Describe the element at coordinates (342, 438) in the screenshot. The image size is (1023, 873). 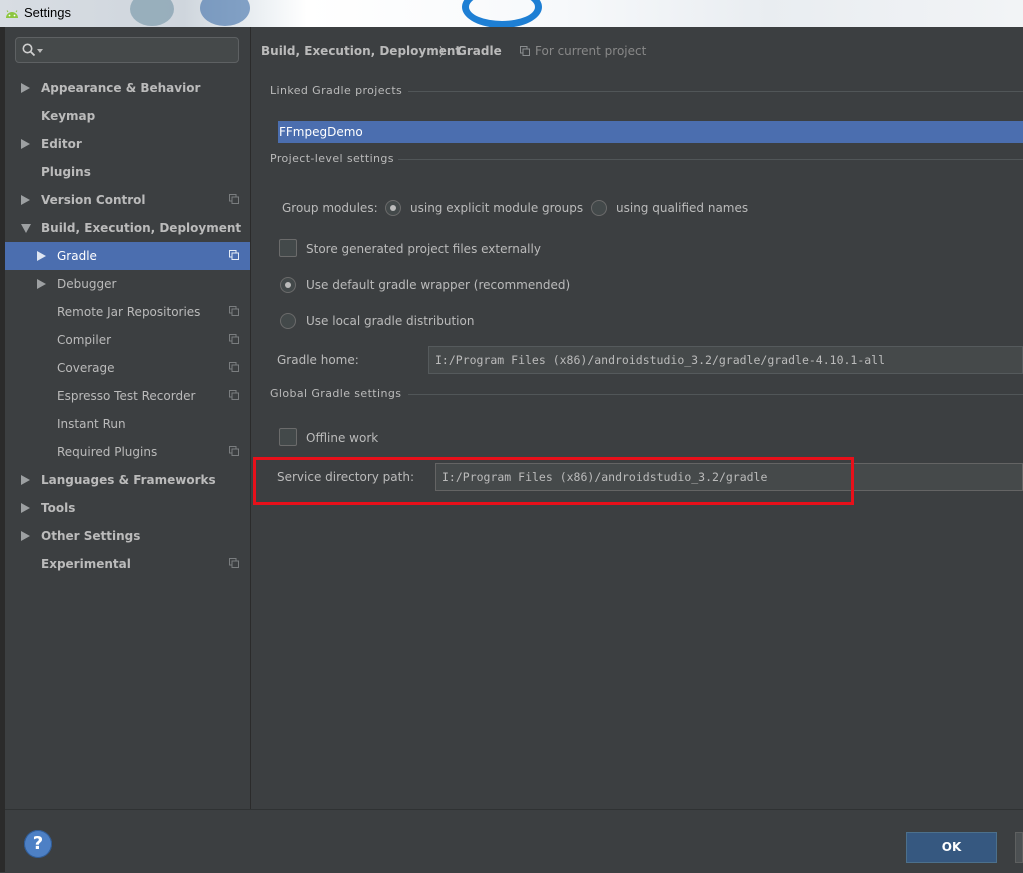
I see `offline-work-label: Offline work` at that location.